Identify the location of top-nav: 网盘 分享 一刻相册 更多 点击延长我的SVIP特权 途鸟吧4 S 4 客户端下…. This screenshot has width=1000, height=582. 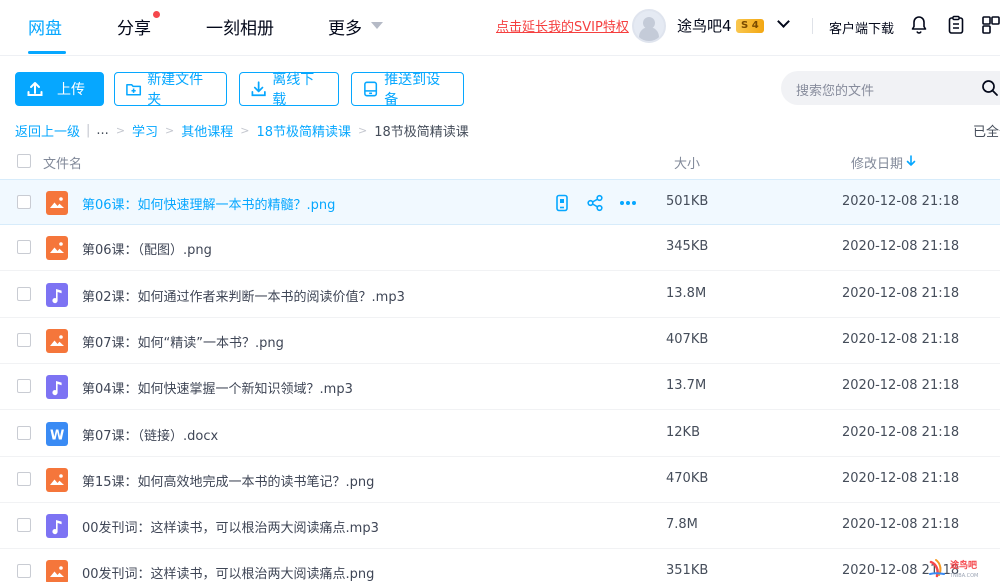
(500, 28).